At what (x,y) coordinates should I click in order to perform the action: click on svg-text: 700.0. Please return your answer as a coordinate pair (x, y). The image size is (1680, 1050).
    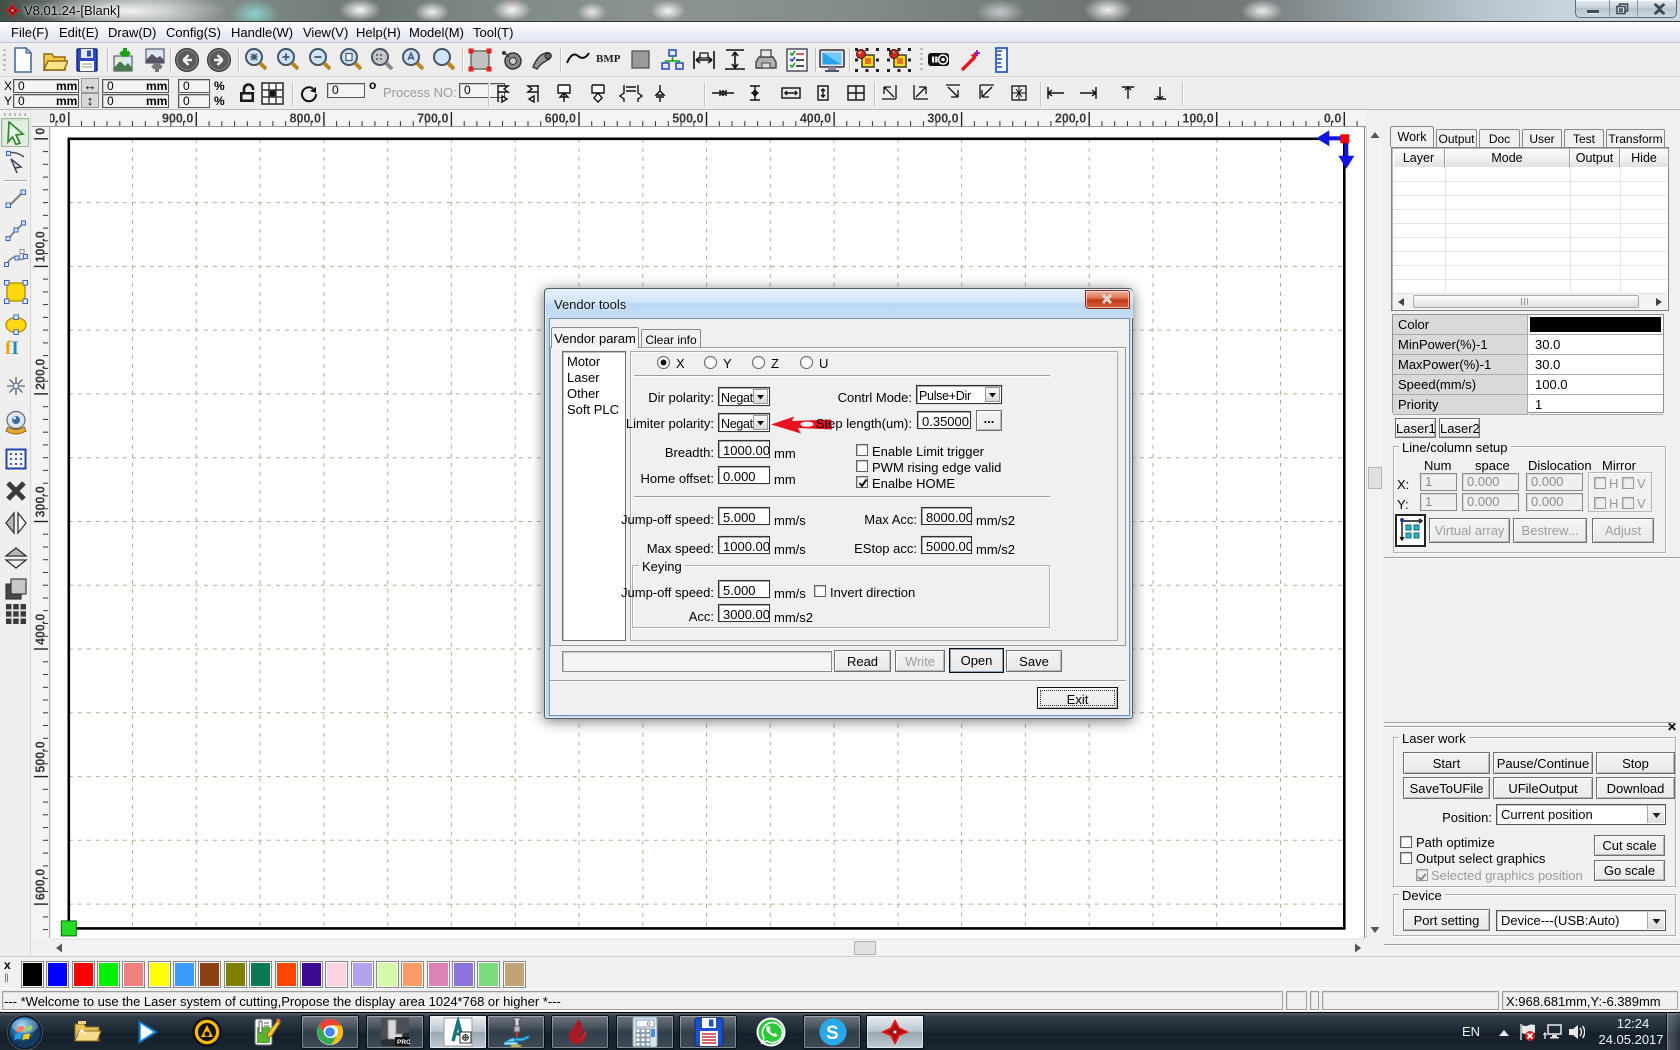
    Looking at the image, I should click on (432, 119).